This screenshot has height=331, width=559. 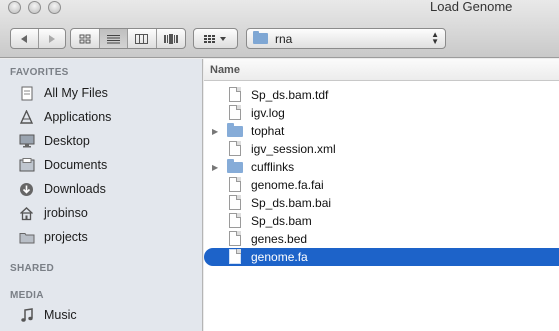 What do you see at coordinates (279, 257) in the screenshot?
I see `file-name: genome.fa` at bounding box center [279, 257].